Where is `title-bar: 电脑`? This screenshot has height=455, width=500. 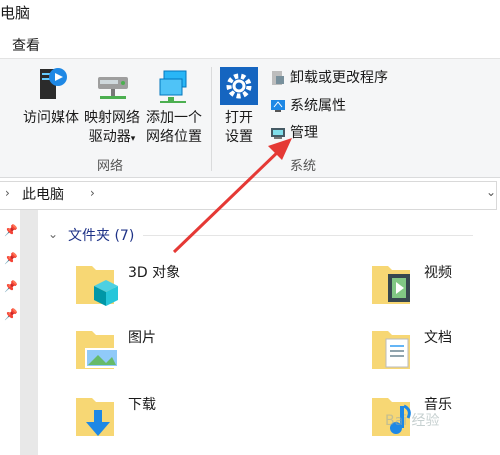
title-bar: 电脑 is located at coordinates (250, 14).